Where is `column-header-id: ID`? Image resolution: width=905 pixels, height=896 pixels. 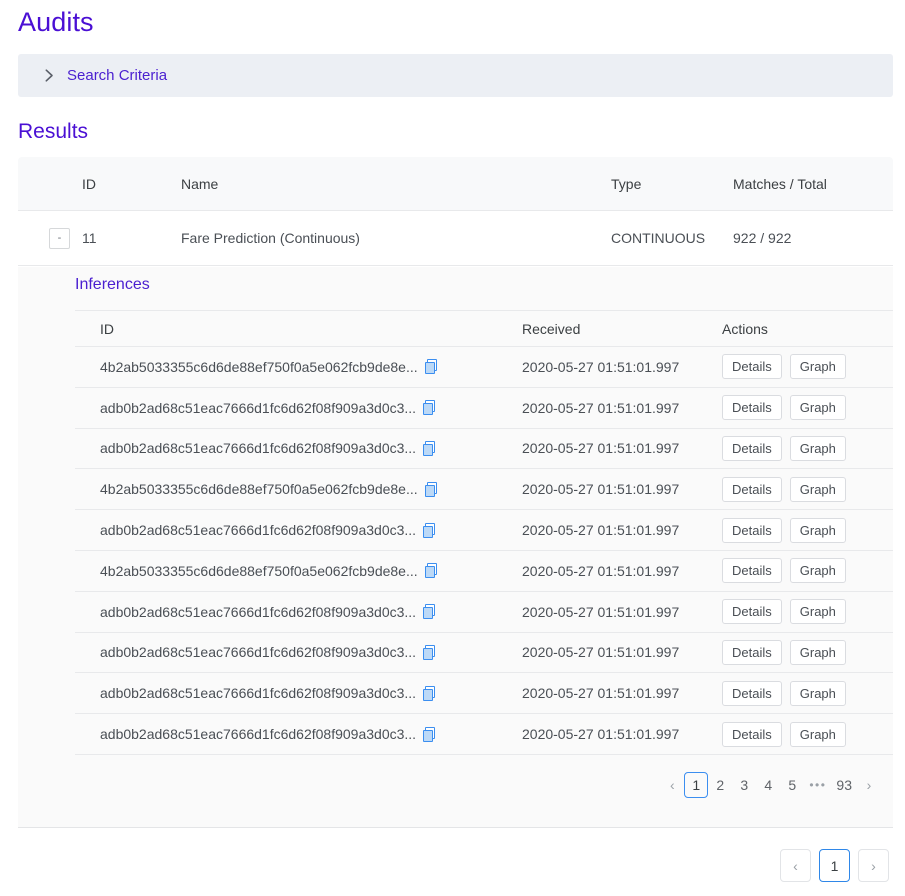
column-header-id: ID is located at coordinates (89, 183).